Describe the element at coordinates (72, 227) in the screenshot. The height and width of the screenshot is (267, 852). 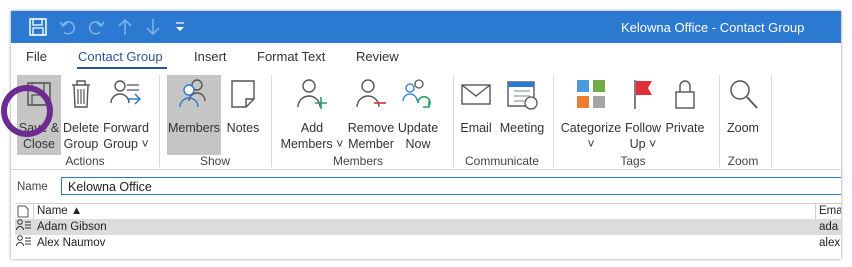
I see `member-name: Adam Gibson` at that location.